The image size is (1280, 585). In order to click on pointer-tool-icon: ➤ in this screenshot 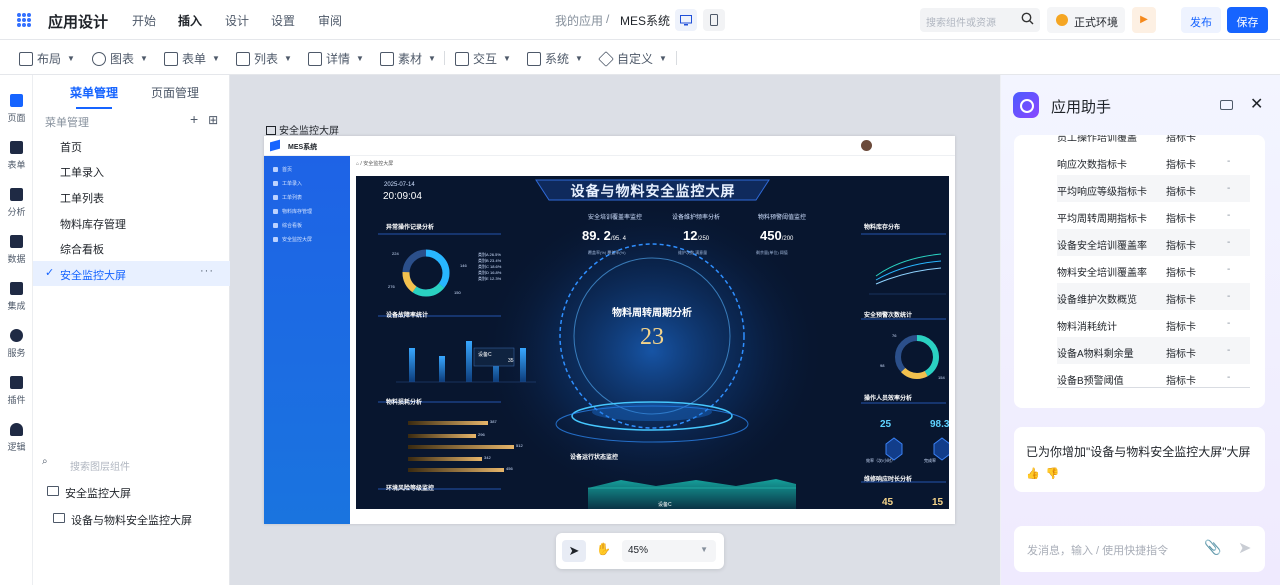, I will do `click(574, 551)`.